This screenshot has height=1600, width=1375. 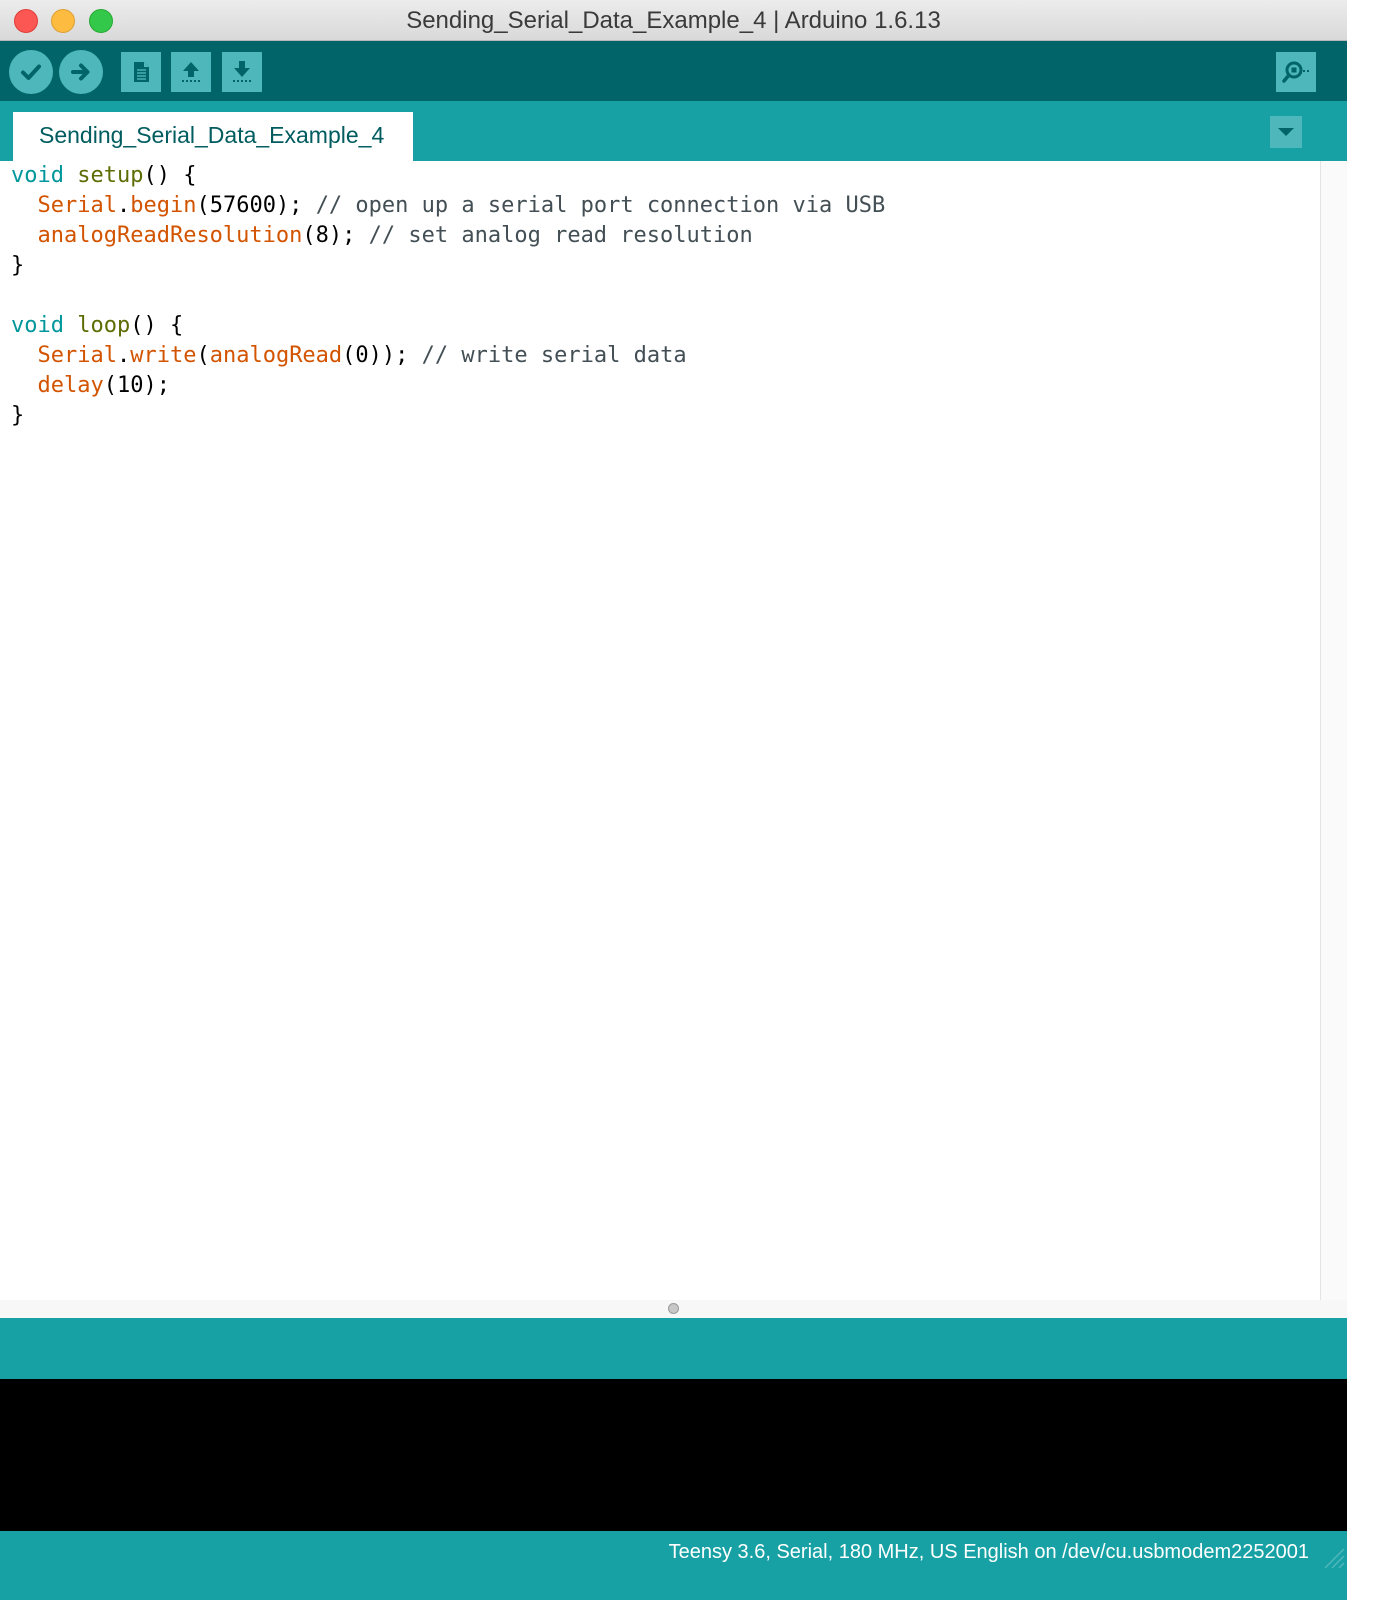 I want to click on code-token: analogReadResolution, so click(x=170, y=235).